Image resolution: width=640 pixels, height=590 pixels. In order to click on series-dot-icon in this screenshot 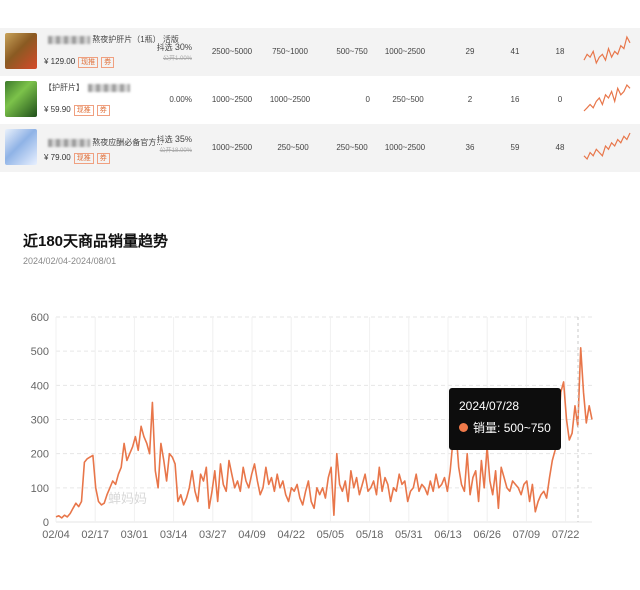, I will do `click(463, 427)`.